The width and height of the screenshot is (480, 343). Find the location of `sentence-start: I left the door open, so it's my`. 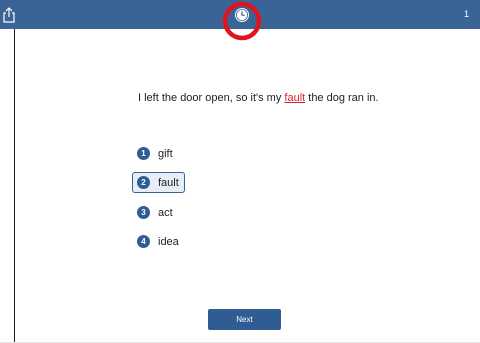

sentence-start: I left the door open, so it's my is located at coordinates (211, 98).